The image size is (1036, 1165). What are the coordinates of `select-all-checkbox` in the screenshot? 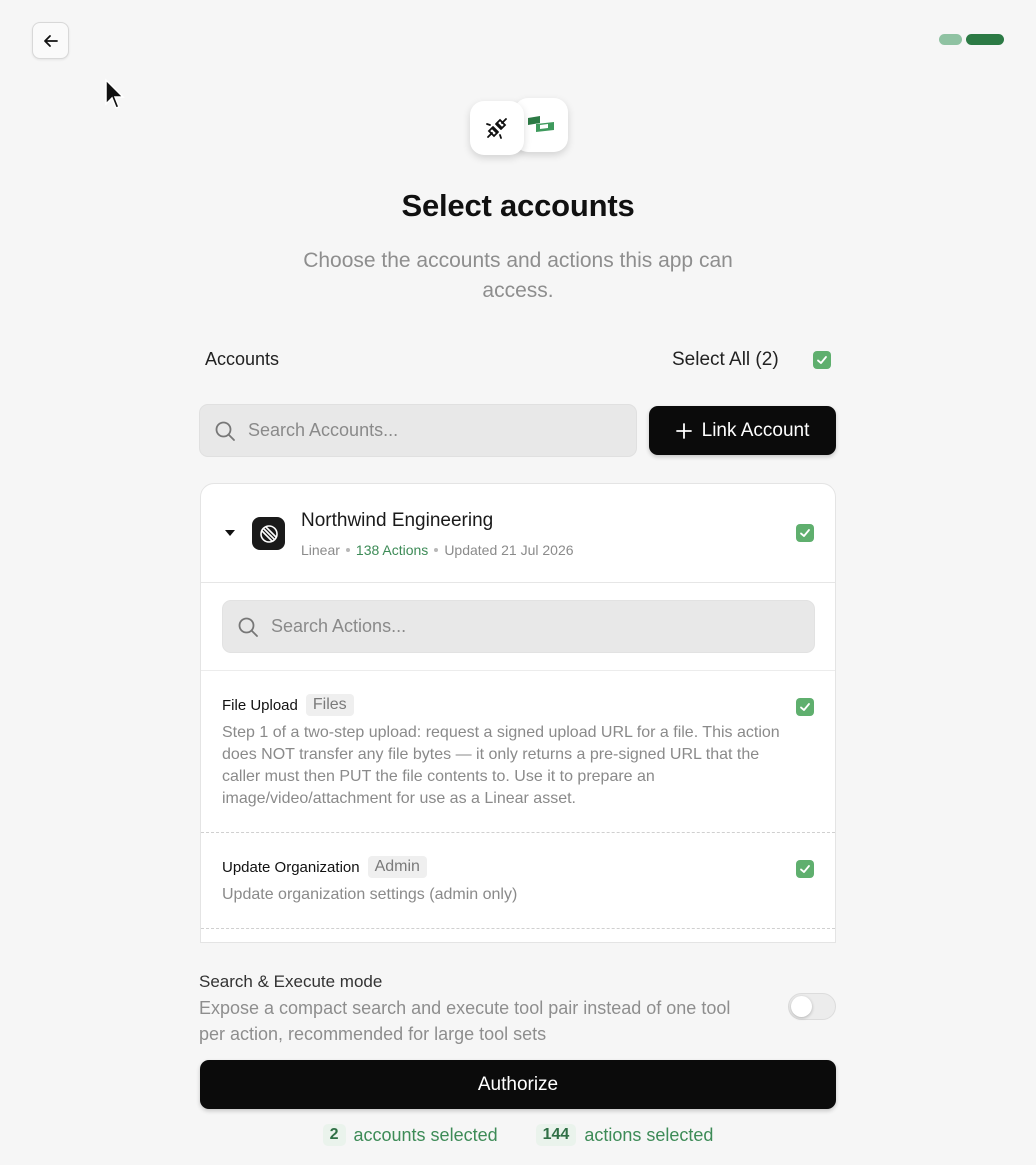 It's located at (822, 360).